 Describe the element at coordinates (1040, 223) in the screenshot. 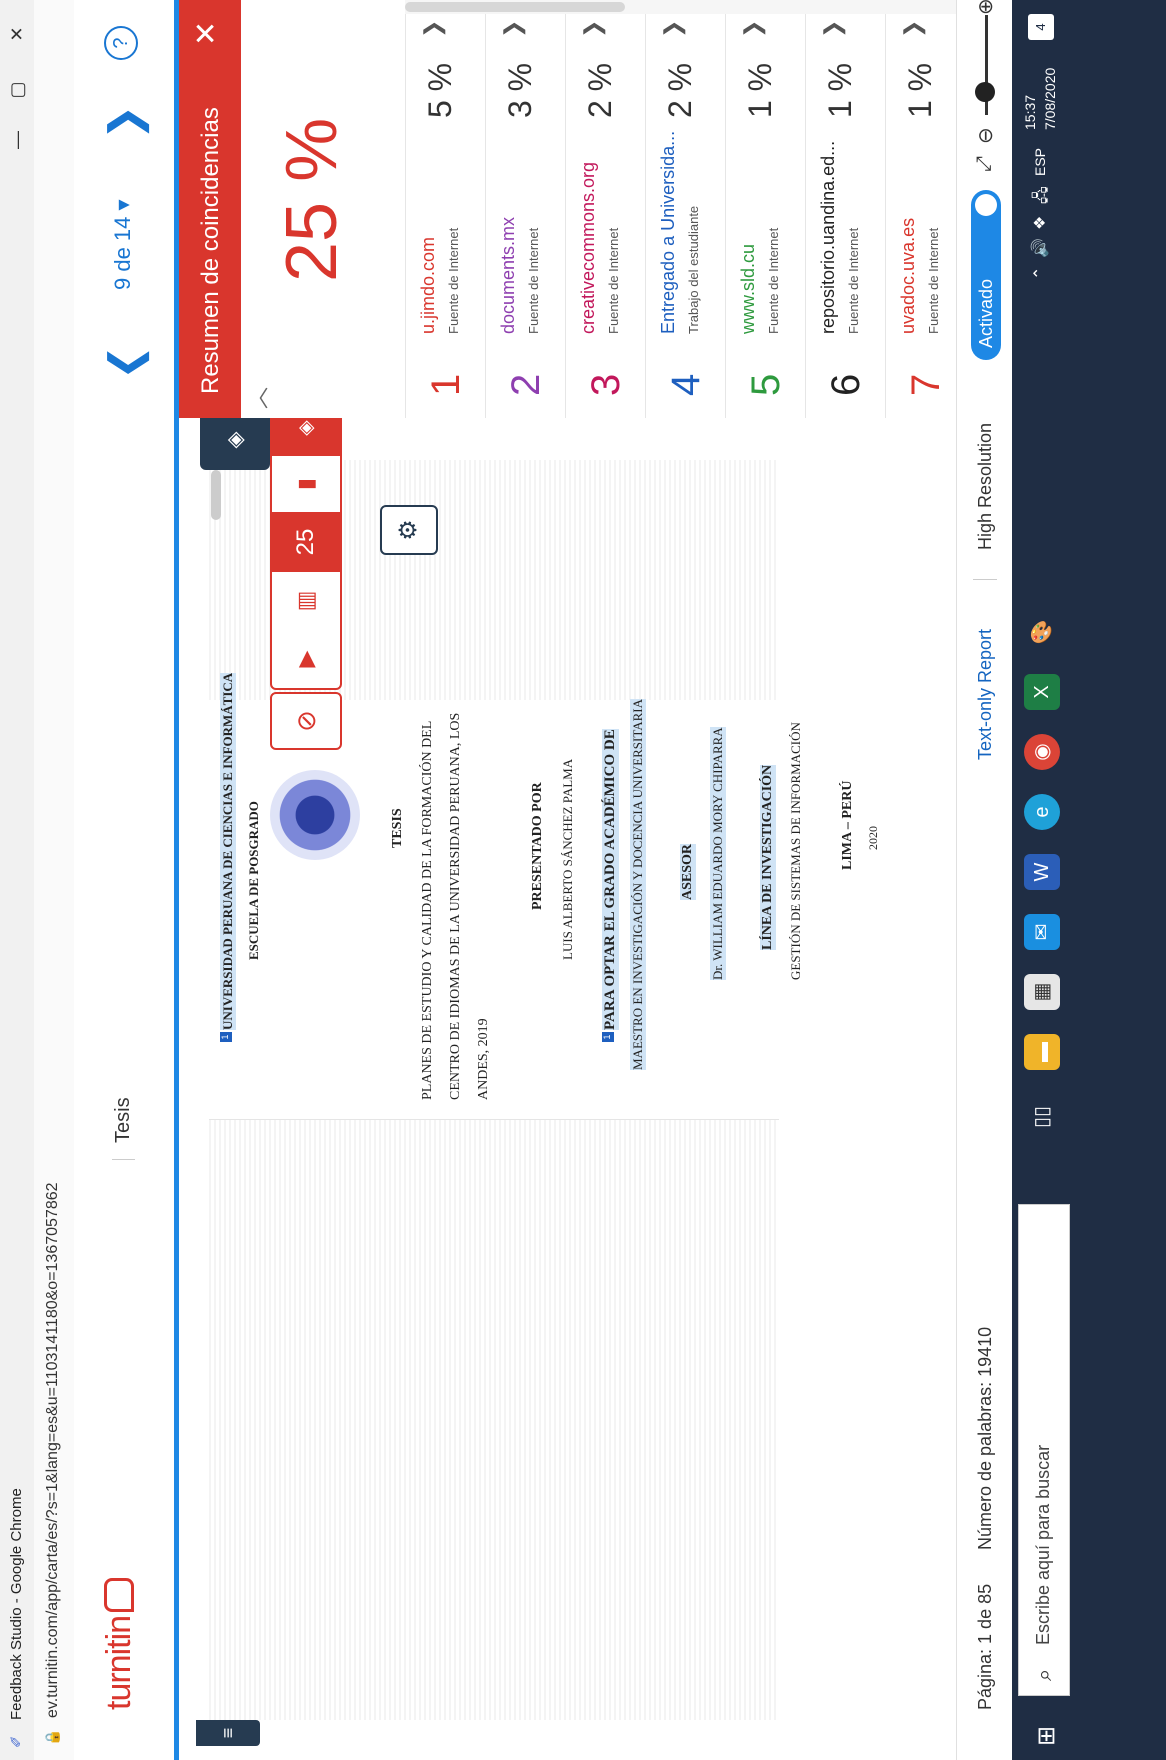

I see `dropbox-icon: ❖` at that location.